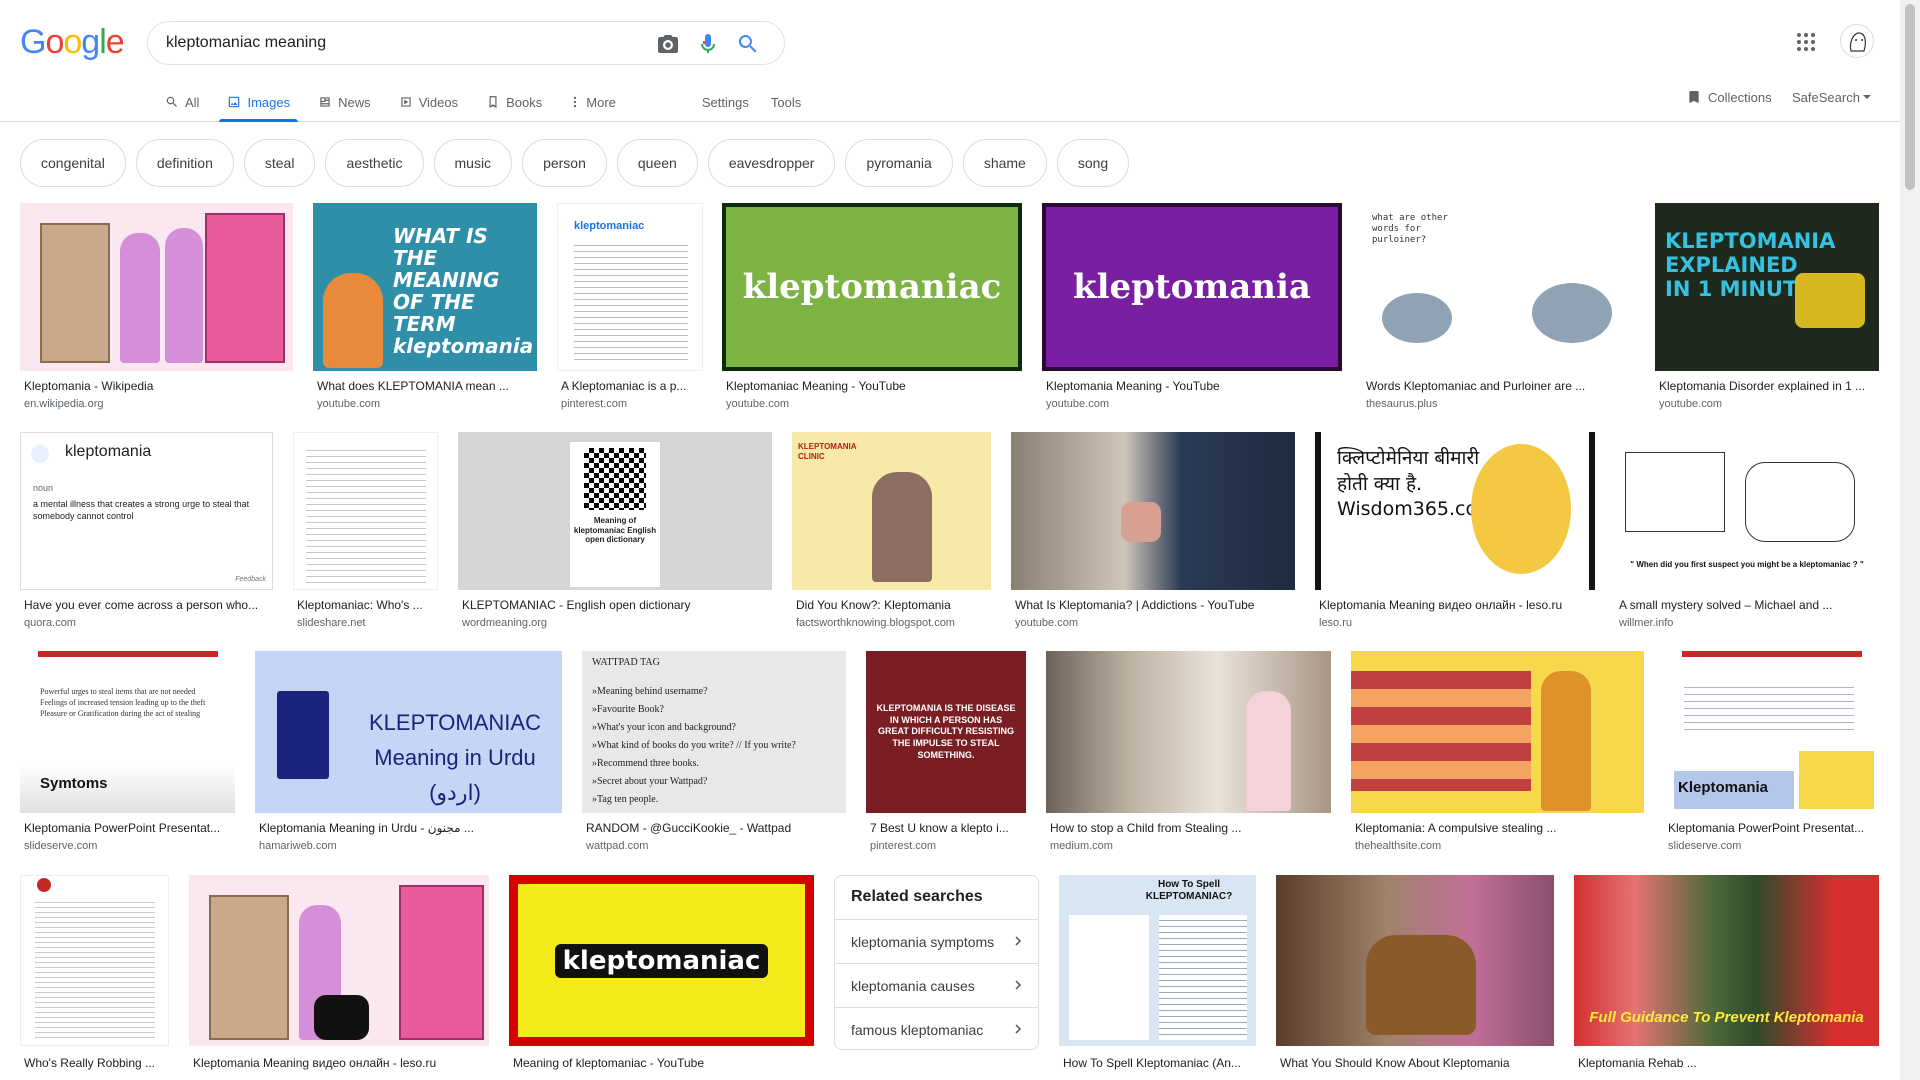  Describe the element at coordinates (748, 44) in the screenshot. I see `search-icon` at that location.